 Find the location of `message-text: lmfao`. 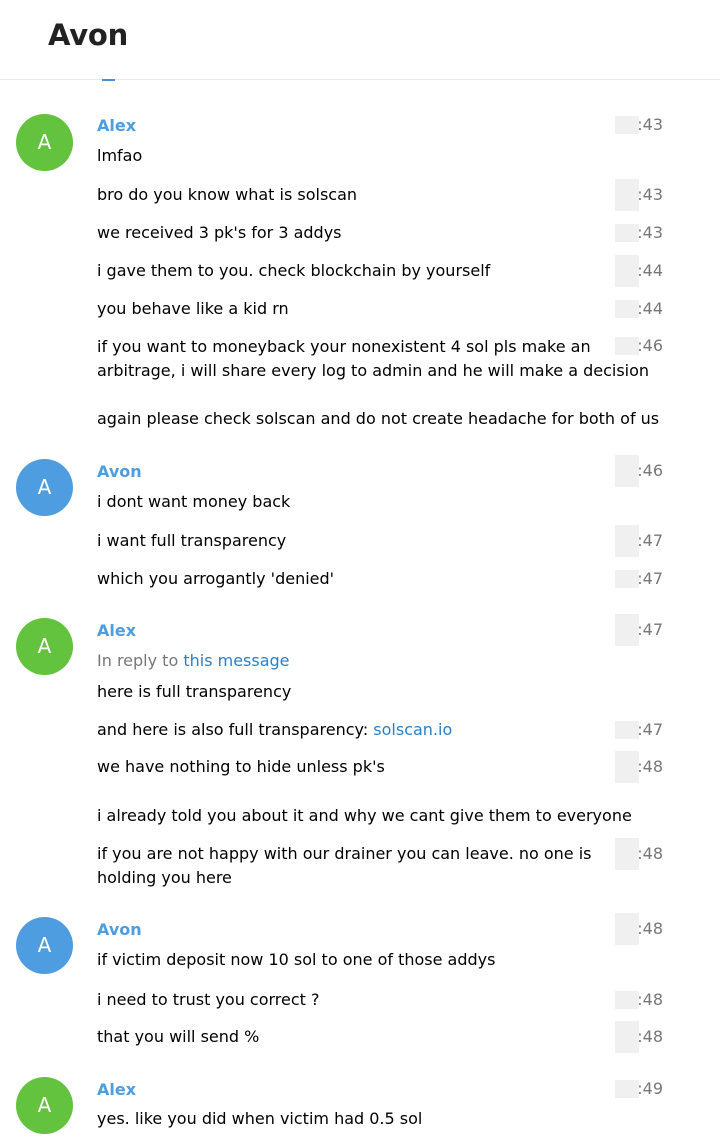

message-text: lmfao is located at coordinates (120, 155).